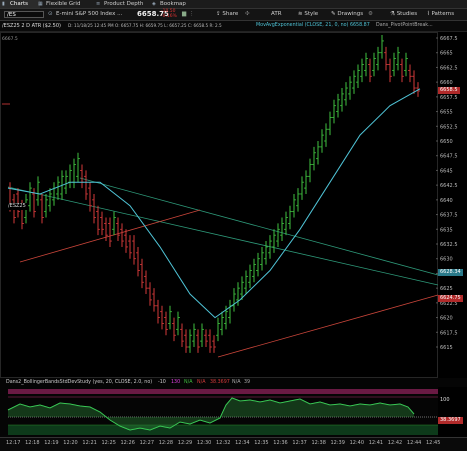 This screenshot has width=467, height=451. Describe the element at coordinates (261, 443) in the screenshot. I see `time-tick-label: 12:35` at that location.